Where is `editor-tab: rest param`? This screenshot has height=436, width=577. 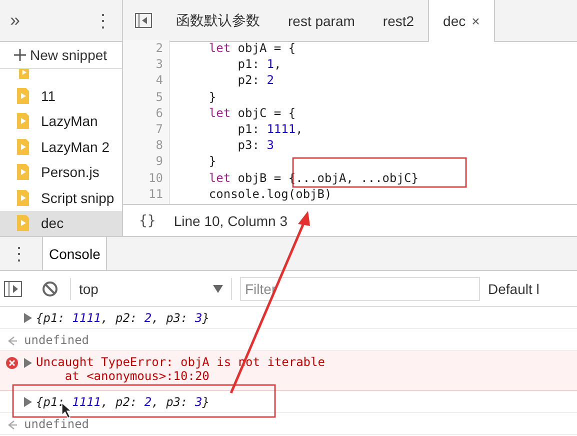 editor-tab: rest param is located at coordinates (321, 20).